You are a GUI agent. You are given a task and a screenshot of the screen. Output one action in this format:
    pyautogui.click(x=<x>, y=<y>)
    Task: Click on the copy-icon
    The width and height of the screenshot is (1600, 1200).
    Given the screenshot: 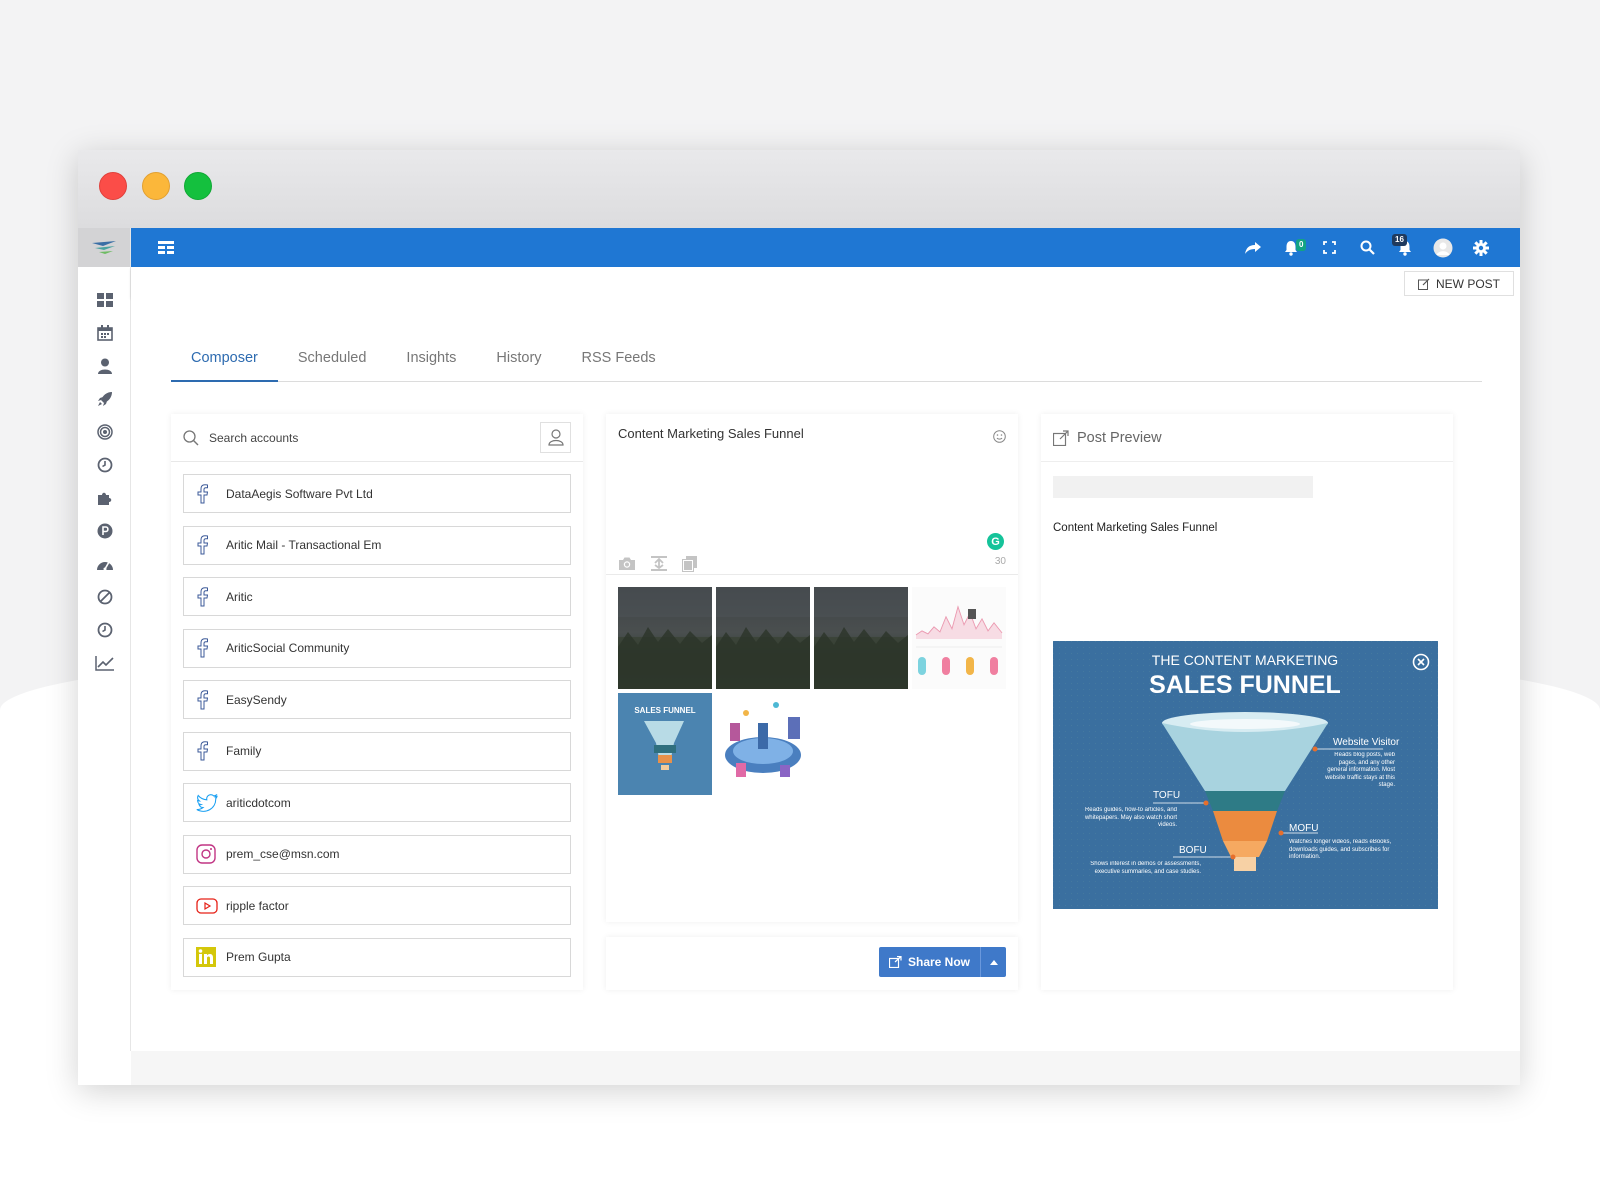 What is the action you would take?
    pyautogui.click(x=690, y=564)
    